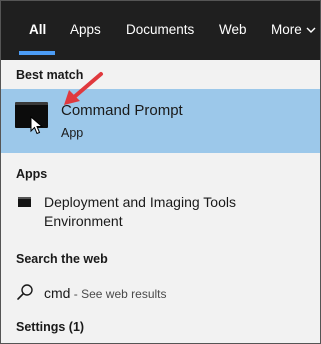 This screenshot has height=344, width=321. Describe the element at coordinates (37, 53) in the screenshot. I see `active-tab-indicator` at that location.